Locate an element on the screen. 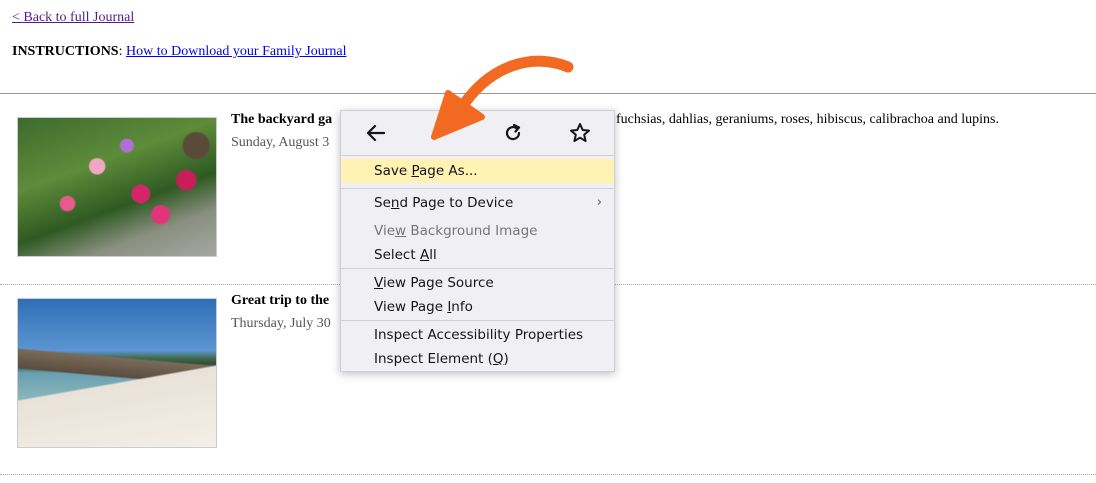  menu-item-label: Select is located at coordinates (397, 255).